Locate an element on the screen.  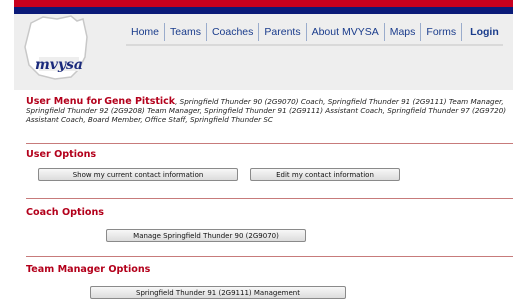
nav-forms: Forms is located at coordinates (442, 32).